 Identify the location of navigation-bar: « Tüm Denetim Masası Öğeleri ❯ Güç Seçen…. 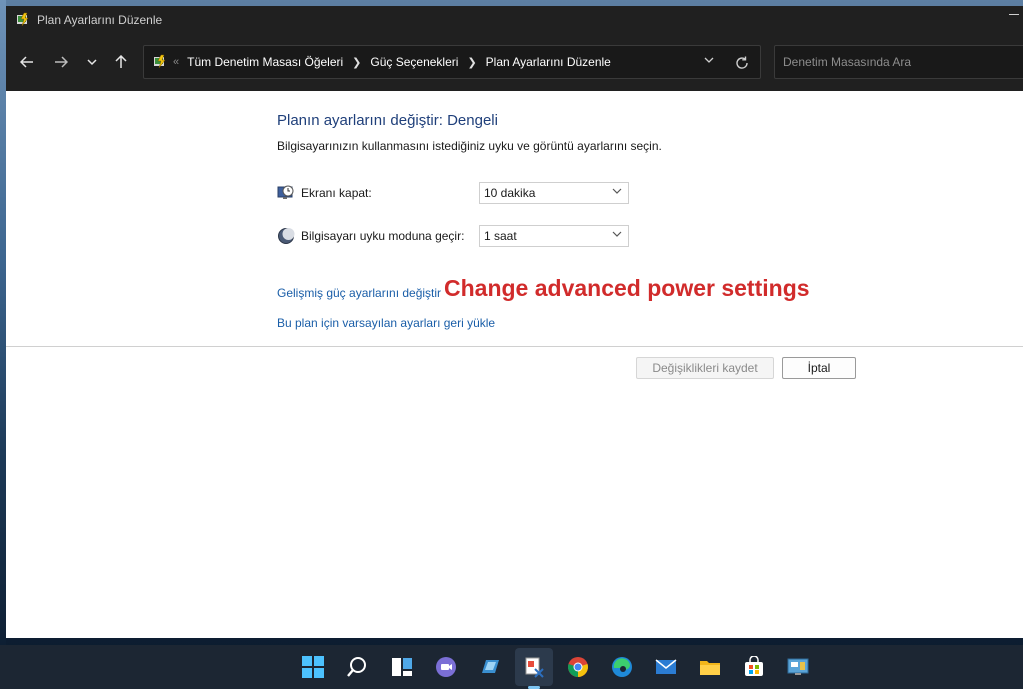
(514, 62).